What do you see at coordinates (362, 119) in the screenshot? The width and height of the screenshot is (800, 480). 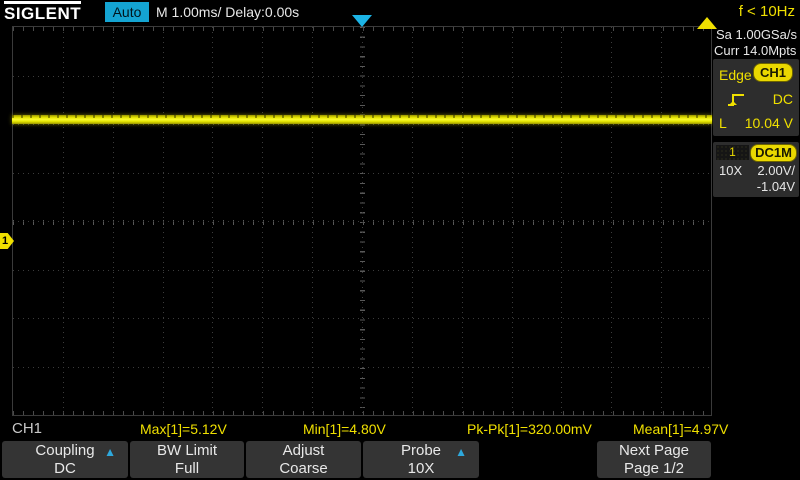 I see `ch1-waveform-trace` at bounding box center [362, 119].